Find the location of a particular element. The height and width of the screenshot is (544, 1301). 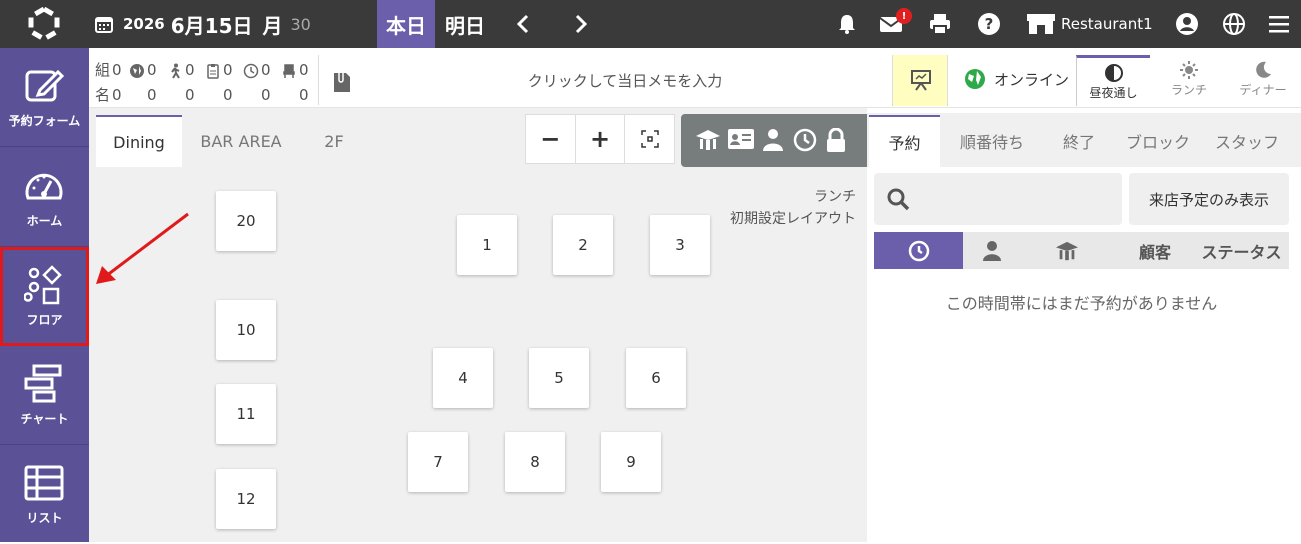

reservation-search-input is located at coordinates (998, 199).